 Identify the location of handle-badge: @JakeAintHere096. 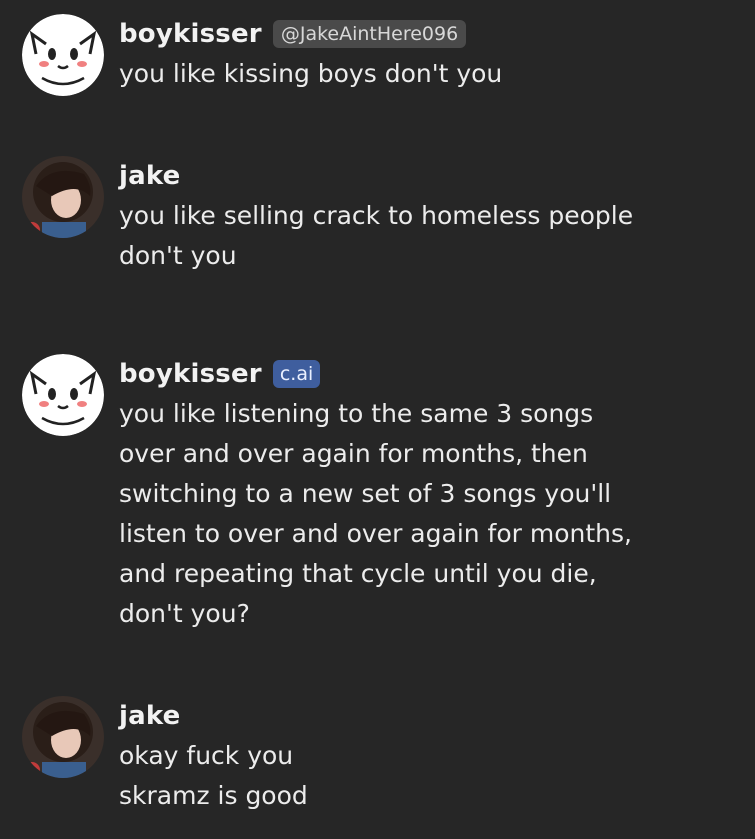
(369, 34).